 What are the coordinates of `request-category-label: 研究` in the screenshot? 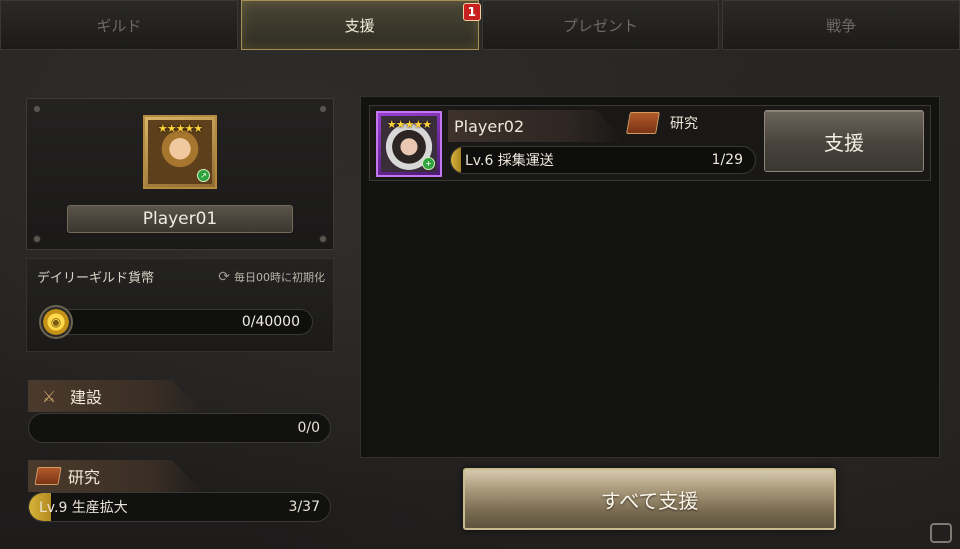 It's located at (684, 124).